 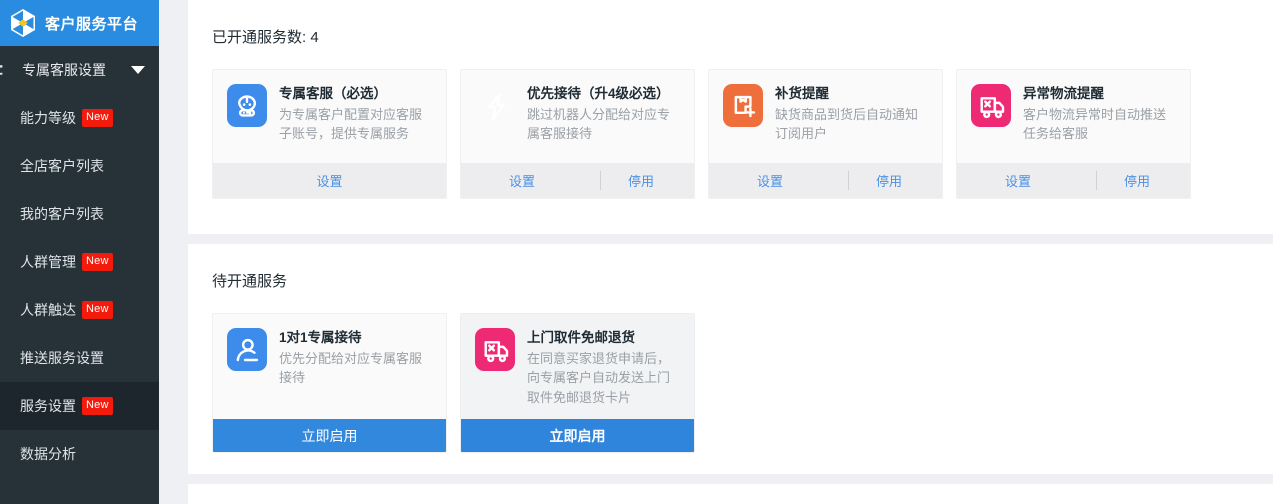 I want to click on service-card-text: 优先接待（升4级必选） 跳过机器人分配给对应专属客服接待, so click(x=604, y=117).